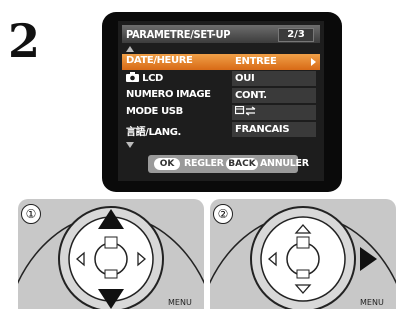  I want to click on menu-row-label: MODE USB, so click(154, 111).